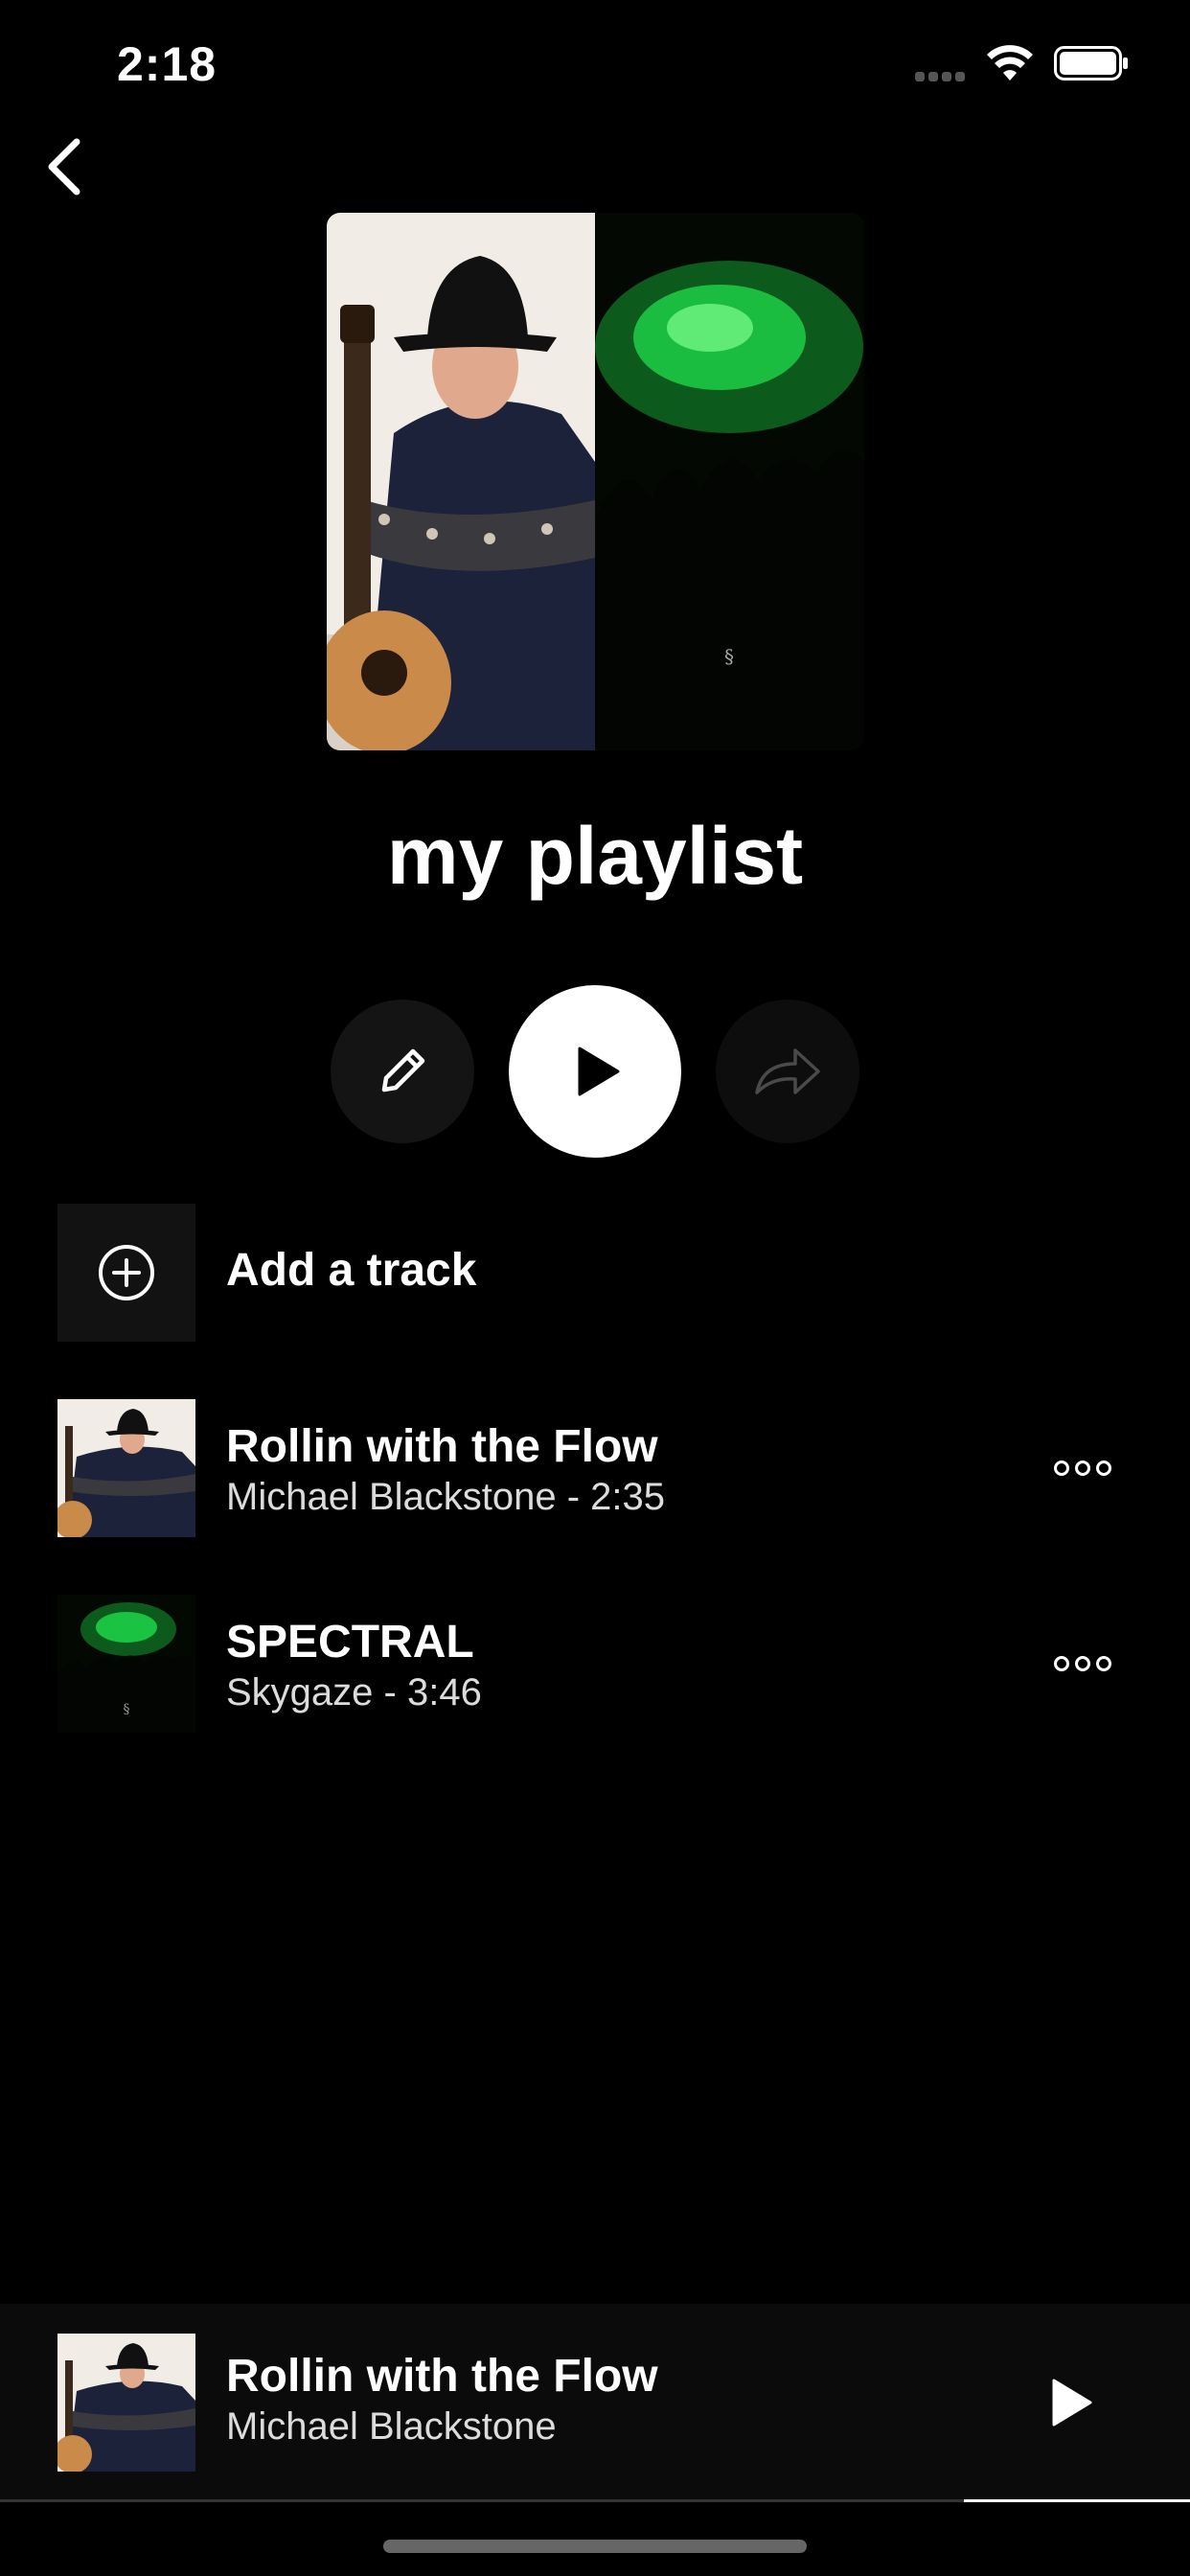 This screenshot has width=1190, height=2576. Describe the element at coordinates (1091, 63) in the screenshot. I see `battery-icon` at that location.